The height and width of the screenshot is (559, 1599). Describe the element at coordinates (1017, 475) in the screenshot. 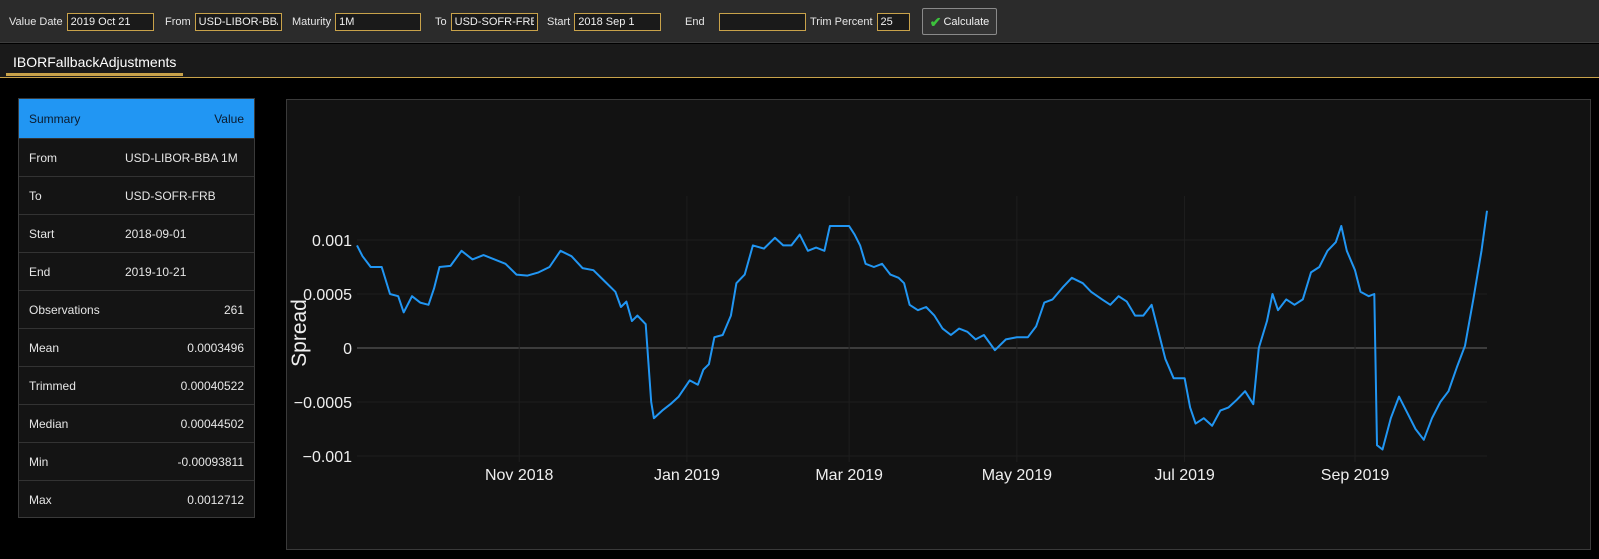

I see `x-tick-label: May 2019` at that location.